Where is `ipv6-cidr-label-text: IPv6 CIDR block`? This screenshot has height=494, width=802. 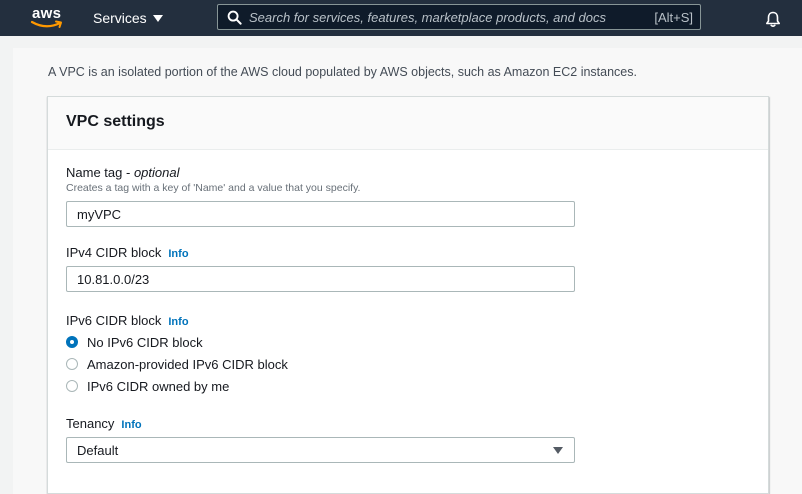
ipv6-cidr-label-text: IPv6 CIDR block is located at coordinates (114, 320).